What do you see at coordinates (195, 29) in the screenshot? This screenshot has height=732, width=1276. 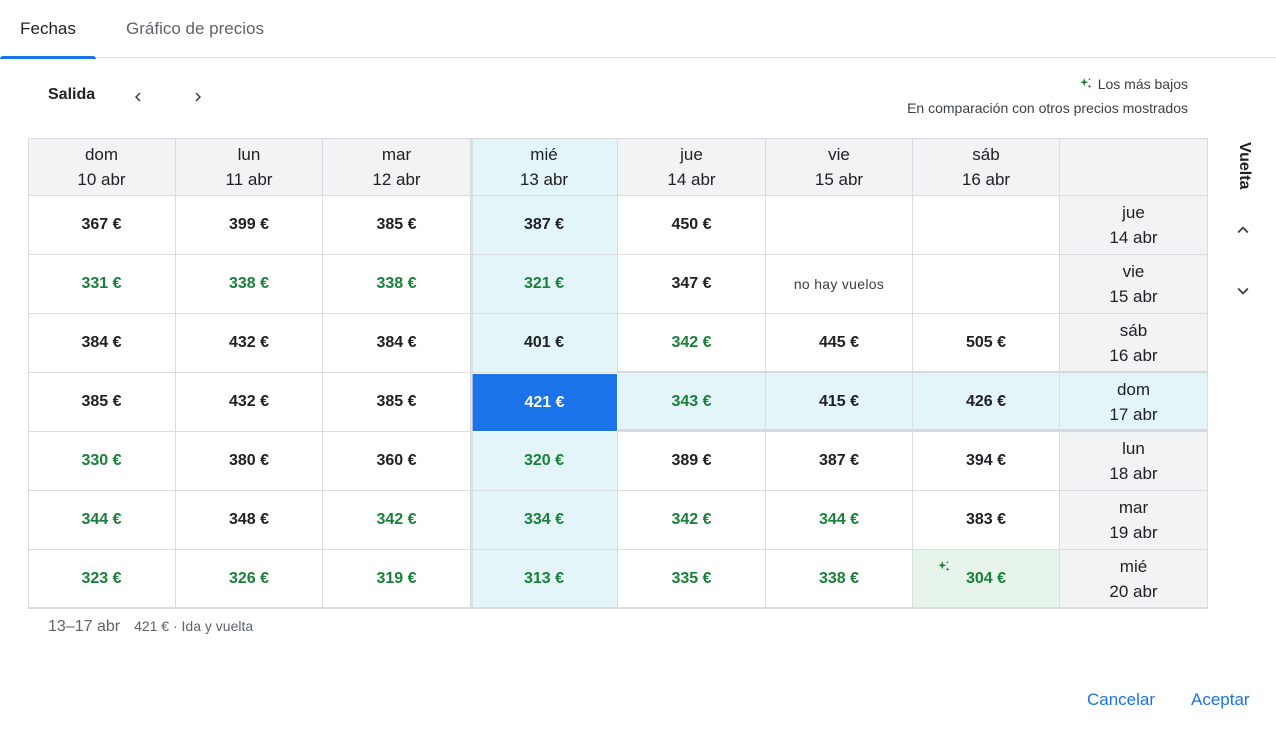 I see `tab-grafico-de-precios: Gráfico de precios` at bounding box center [195, 29].